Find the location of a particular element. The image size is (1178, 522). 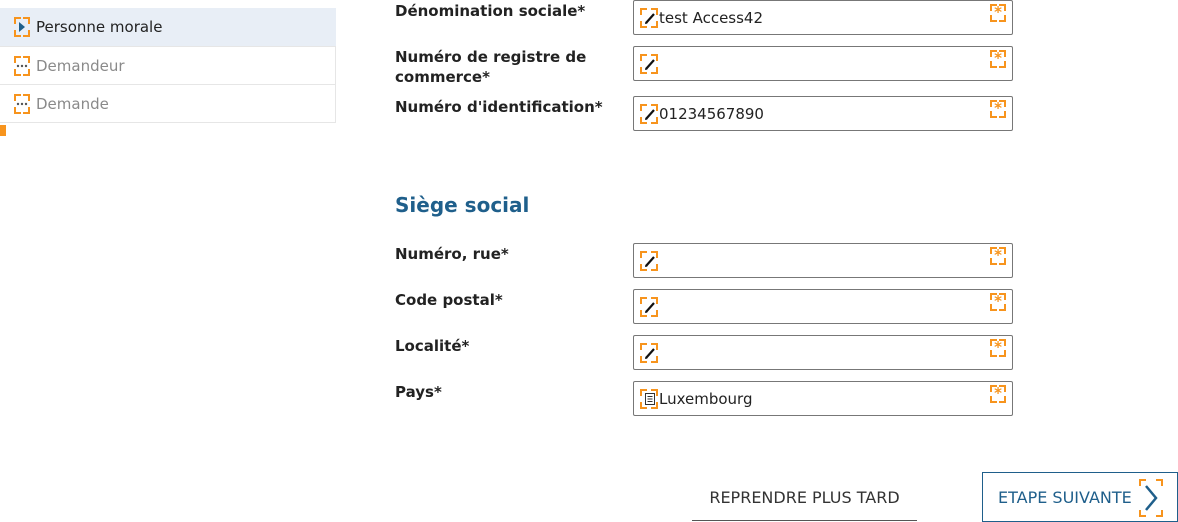

denomination-field: test Access42 * is located at coordinates (823, 17).